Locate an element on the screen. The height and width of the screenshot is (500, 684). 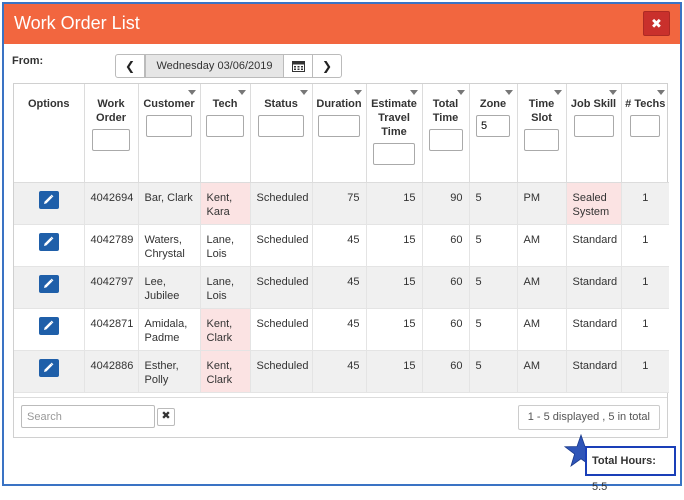
calendar-button is located at coordinates (297, 66).